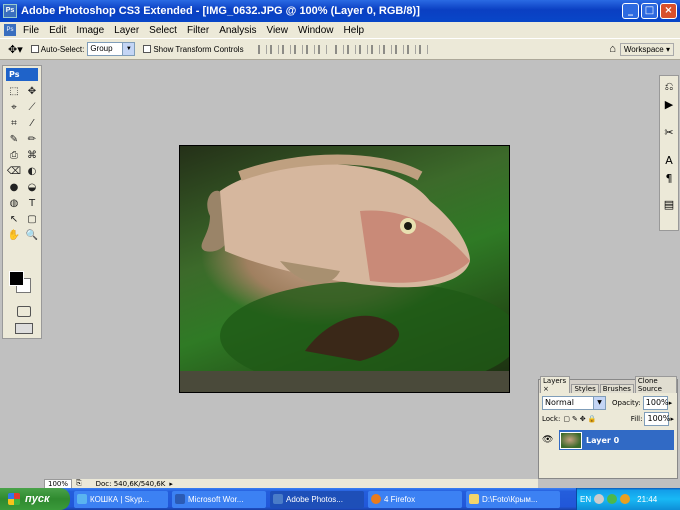 This screenshot has width=680, height=510. I want to click on show-transform-checkbox, so click(147, 49).